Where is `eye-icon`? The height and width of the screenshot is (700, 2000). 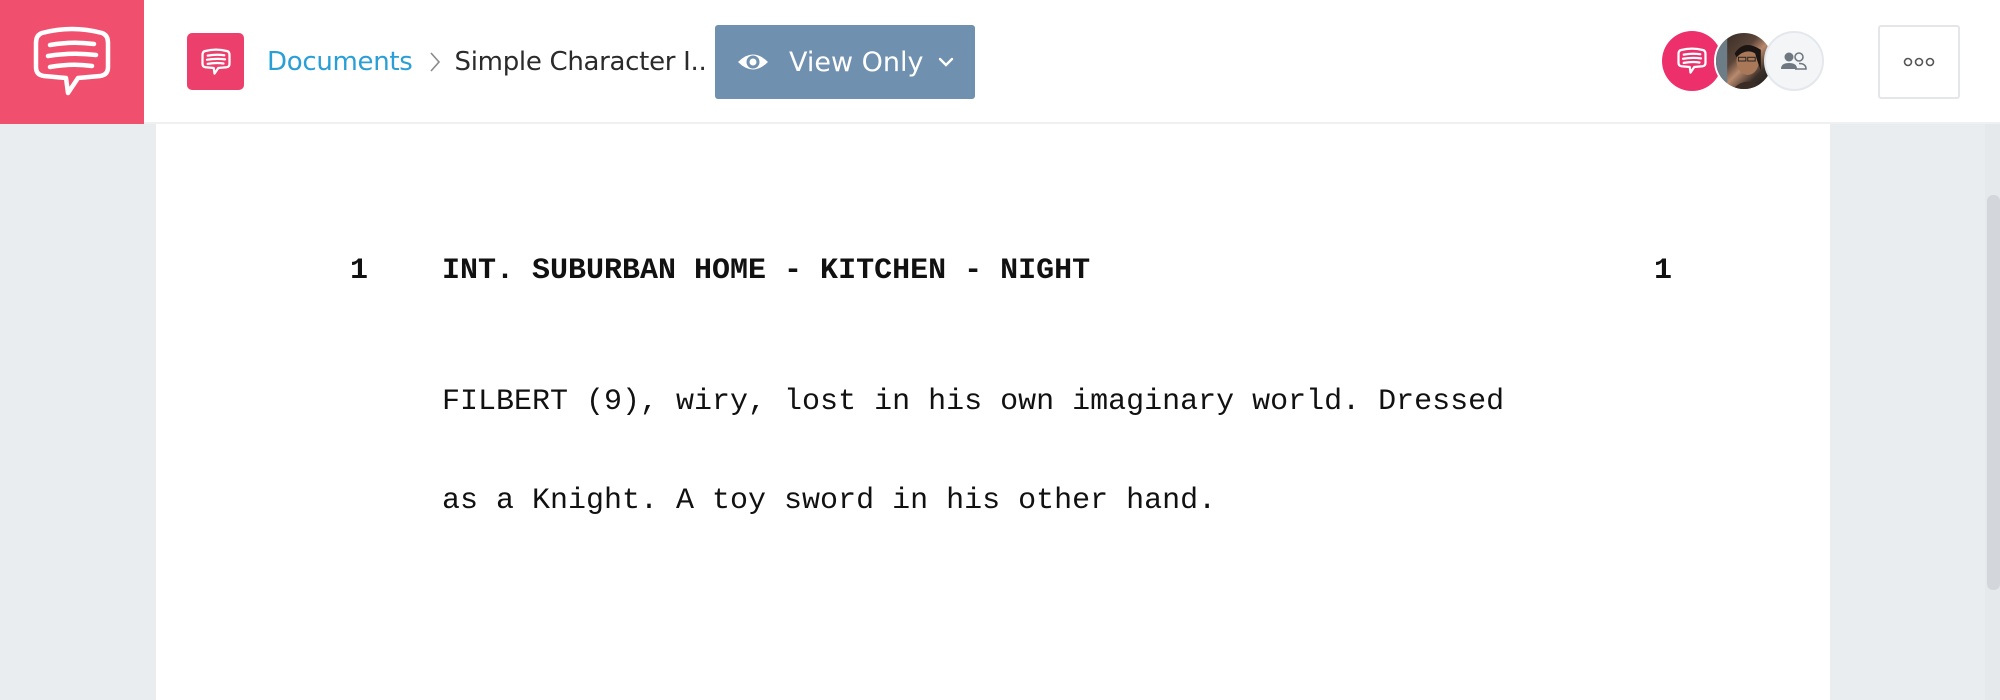
eye-icon is located at coordinates (753, 62).